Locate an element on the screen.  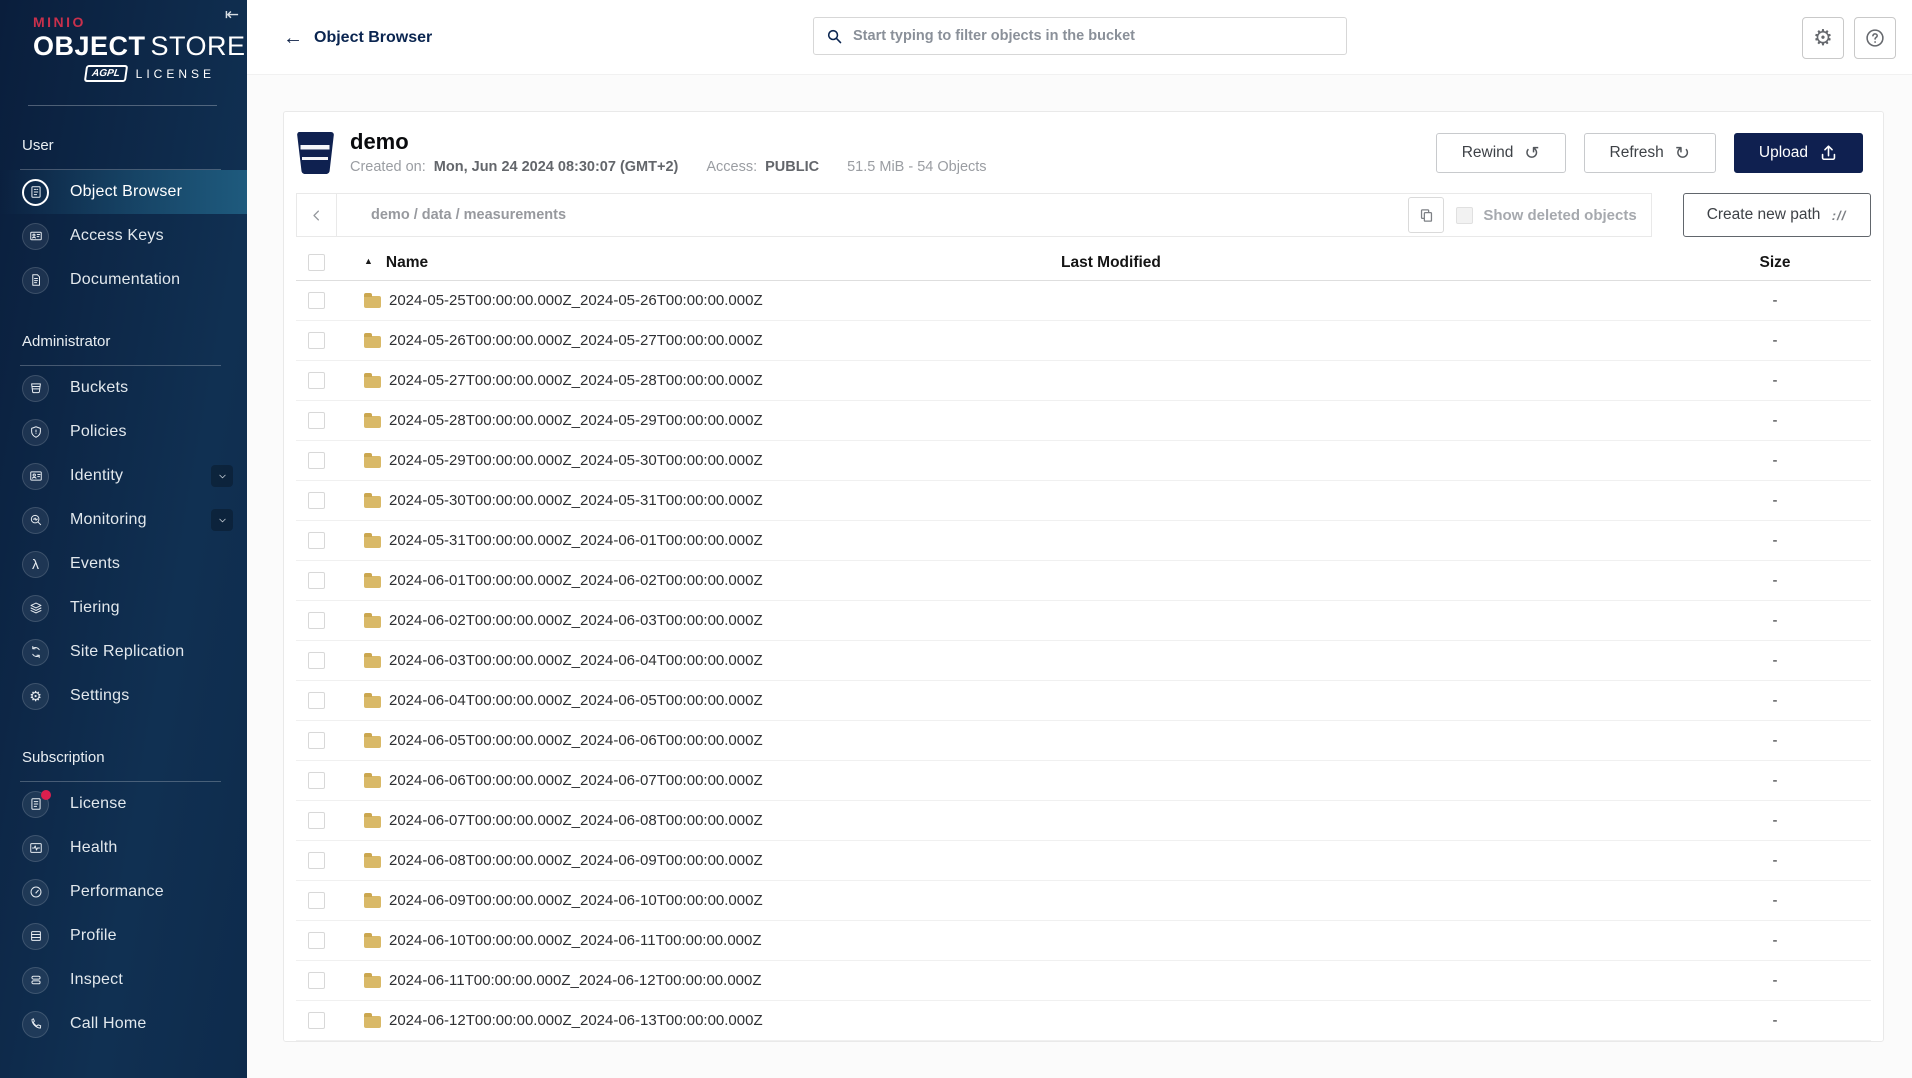
sidebar-item-call-home: Call Home is located at coordinates (123, 1024).